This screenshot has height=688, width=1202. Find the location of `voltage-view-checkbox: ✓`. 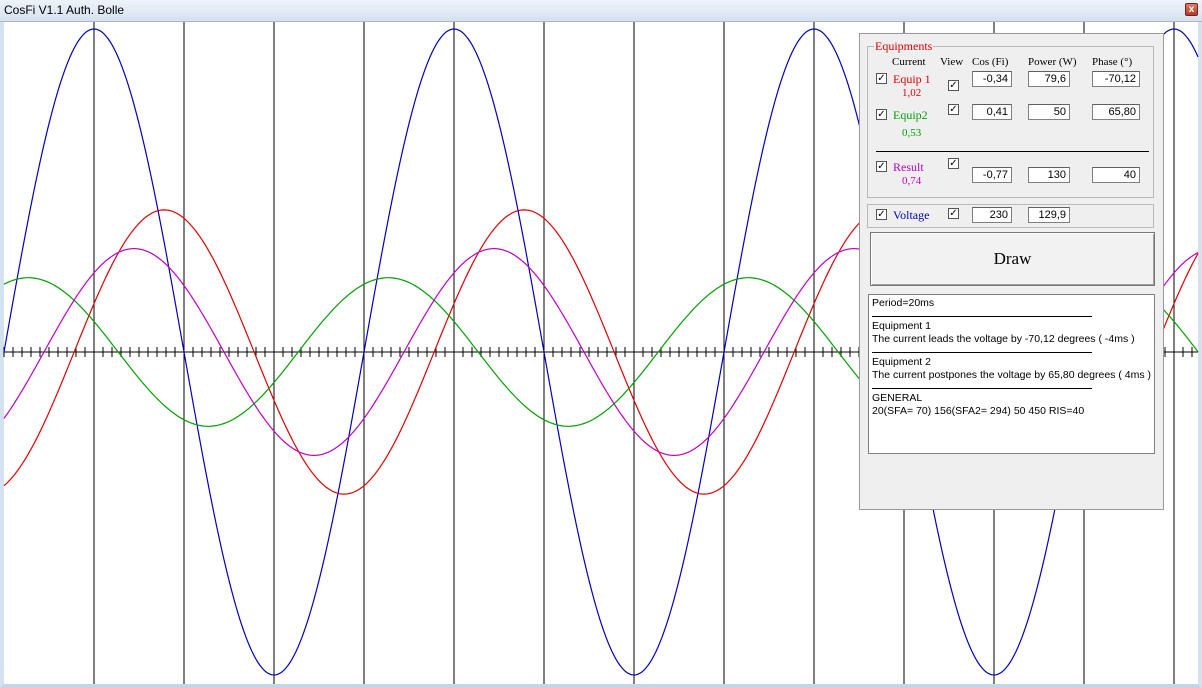

voltage-view-checkbox: ✓ is located at coordinates (953, 213).